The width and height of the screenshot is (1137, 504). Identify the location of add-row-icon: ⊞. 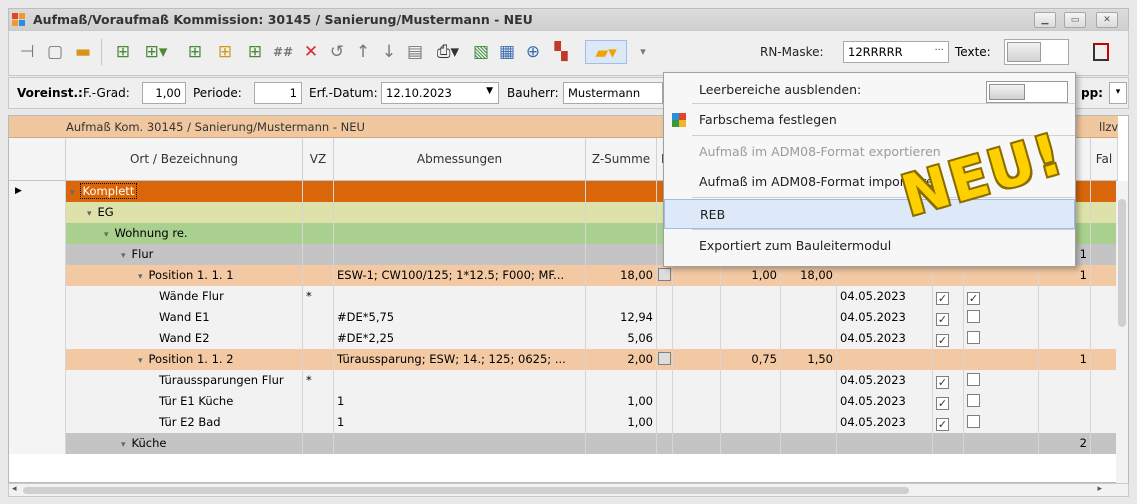
(123, 52).